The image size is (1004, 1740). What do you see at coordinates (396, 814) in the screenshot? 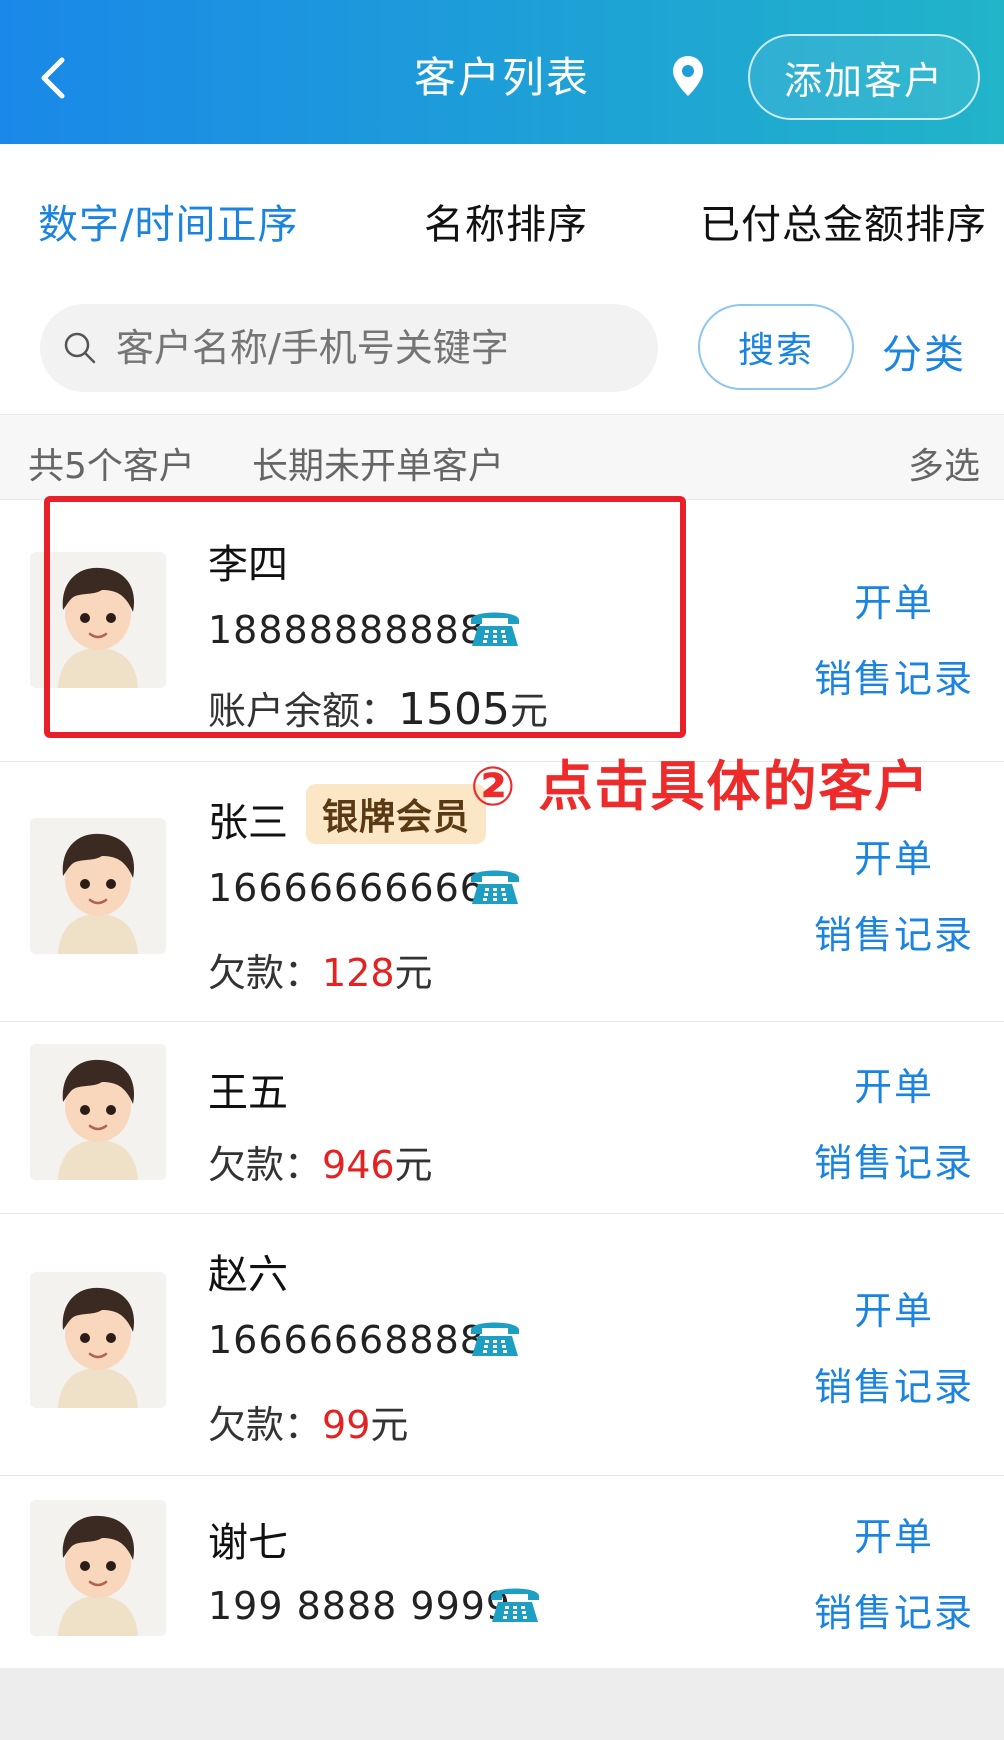
I see `membership-badge: 银牌会员` at bounding box center [396, 814].